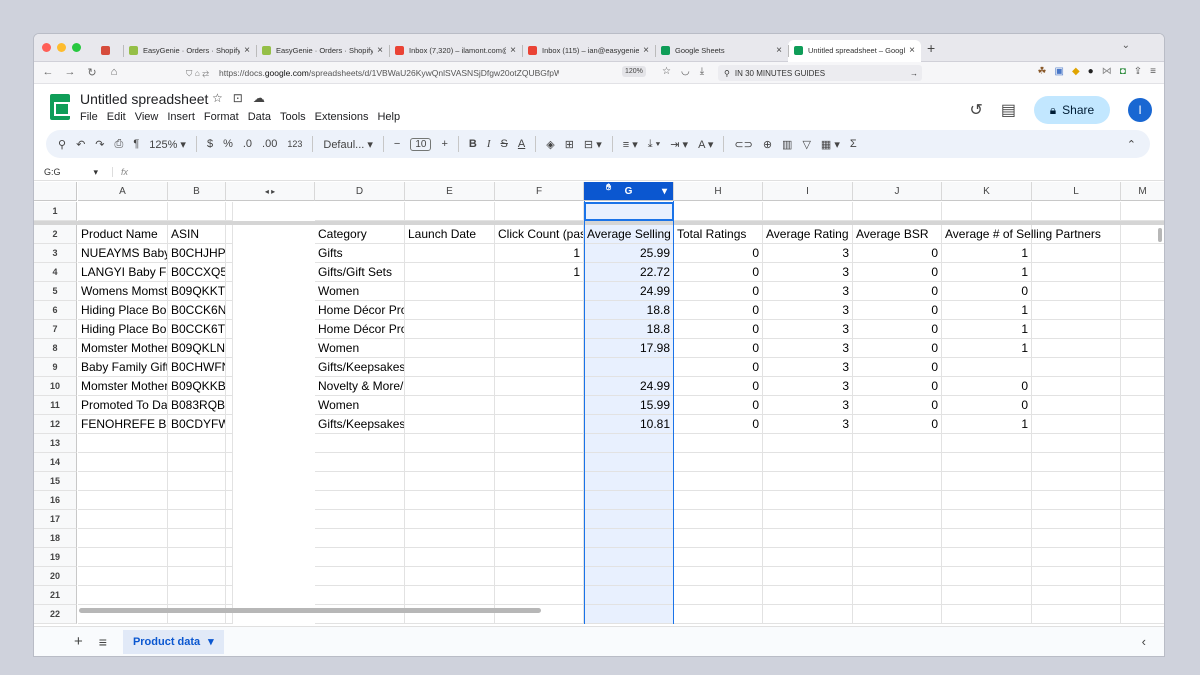  Describe the element at coordinates (473, 144) in the screenshot. I see `bold-icon: B` at that location.